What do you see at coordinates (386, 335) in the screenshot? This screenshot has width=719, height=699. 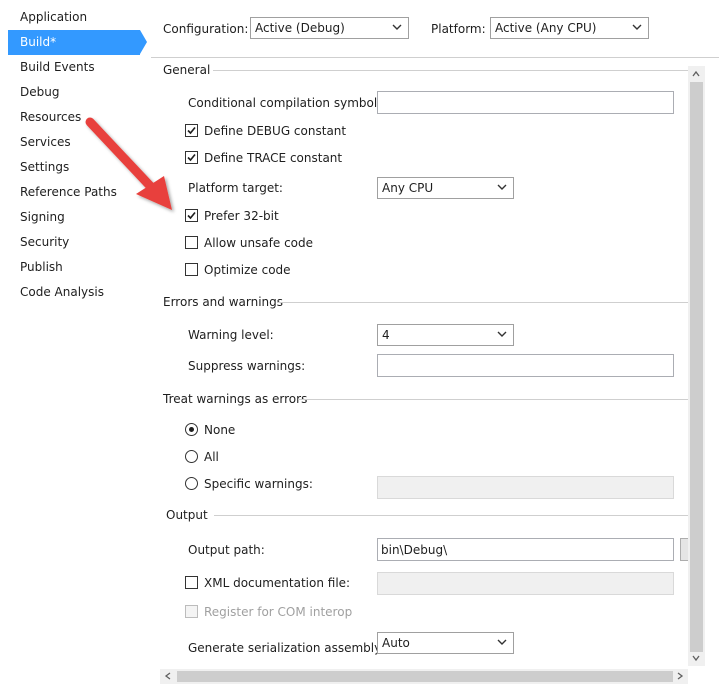 I see `warning-level-value: 4` at bounding box center [386, 335].